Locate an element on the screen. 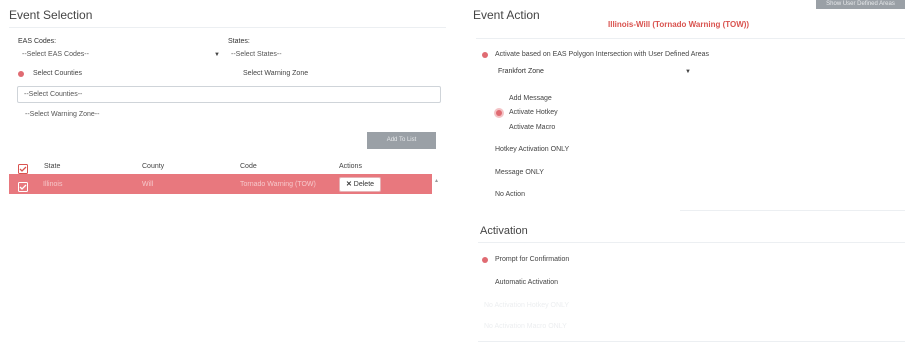 This screenshot has height=348, width=905. add-to-list-button: Add To List is located at coordinates (401, 140).